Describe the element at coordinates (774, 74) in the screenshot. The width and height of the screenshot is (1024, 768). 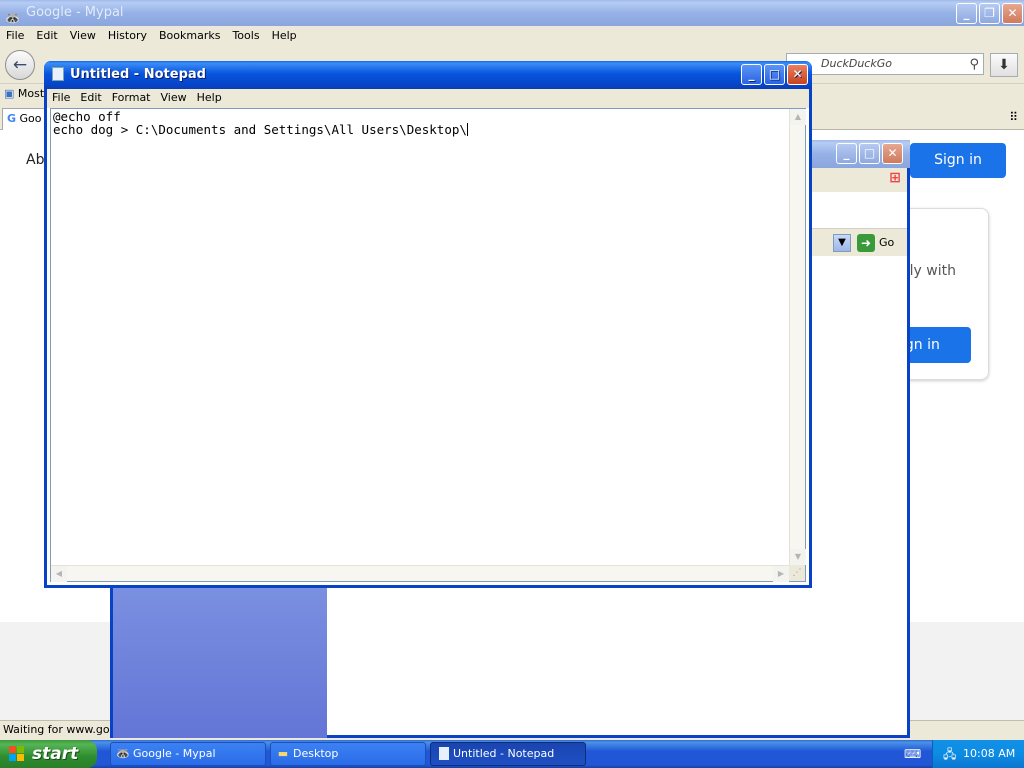
I see `notepad-maximize-button: □` at that location.